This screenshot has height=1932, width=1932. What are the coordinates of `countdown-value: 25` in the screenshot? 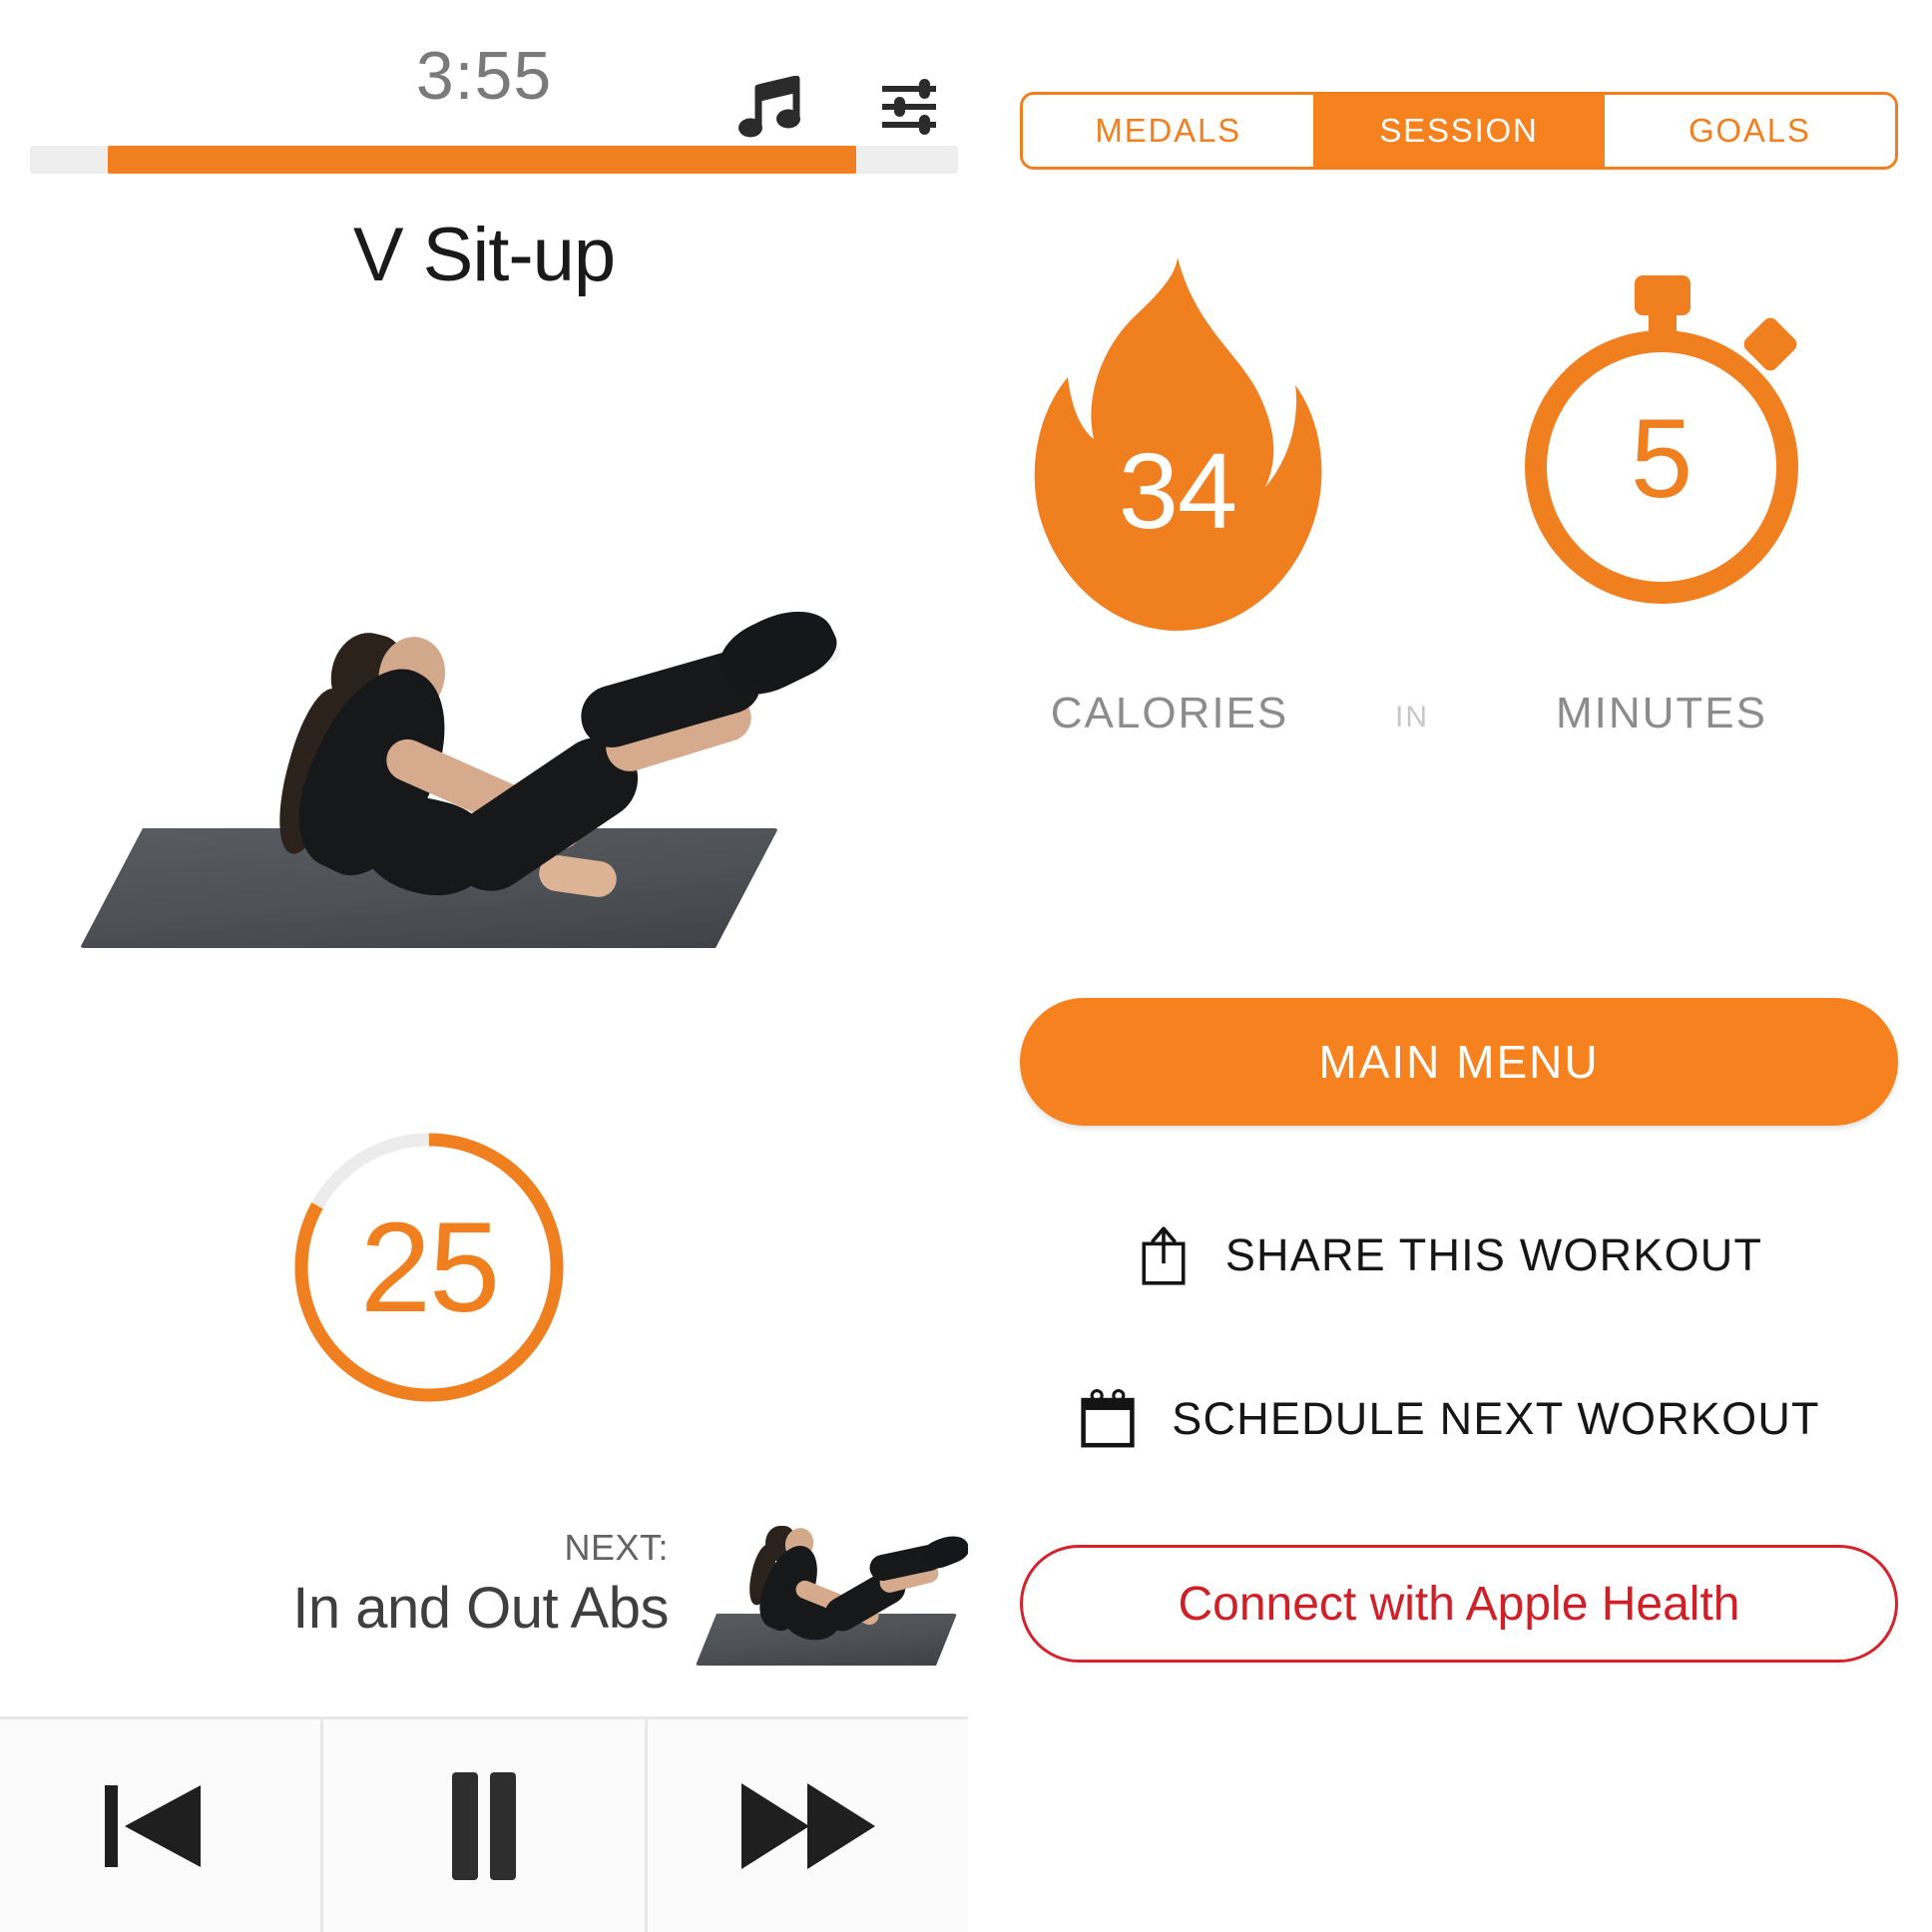 It's located at (429, 1267).